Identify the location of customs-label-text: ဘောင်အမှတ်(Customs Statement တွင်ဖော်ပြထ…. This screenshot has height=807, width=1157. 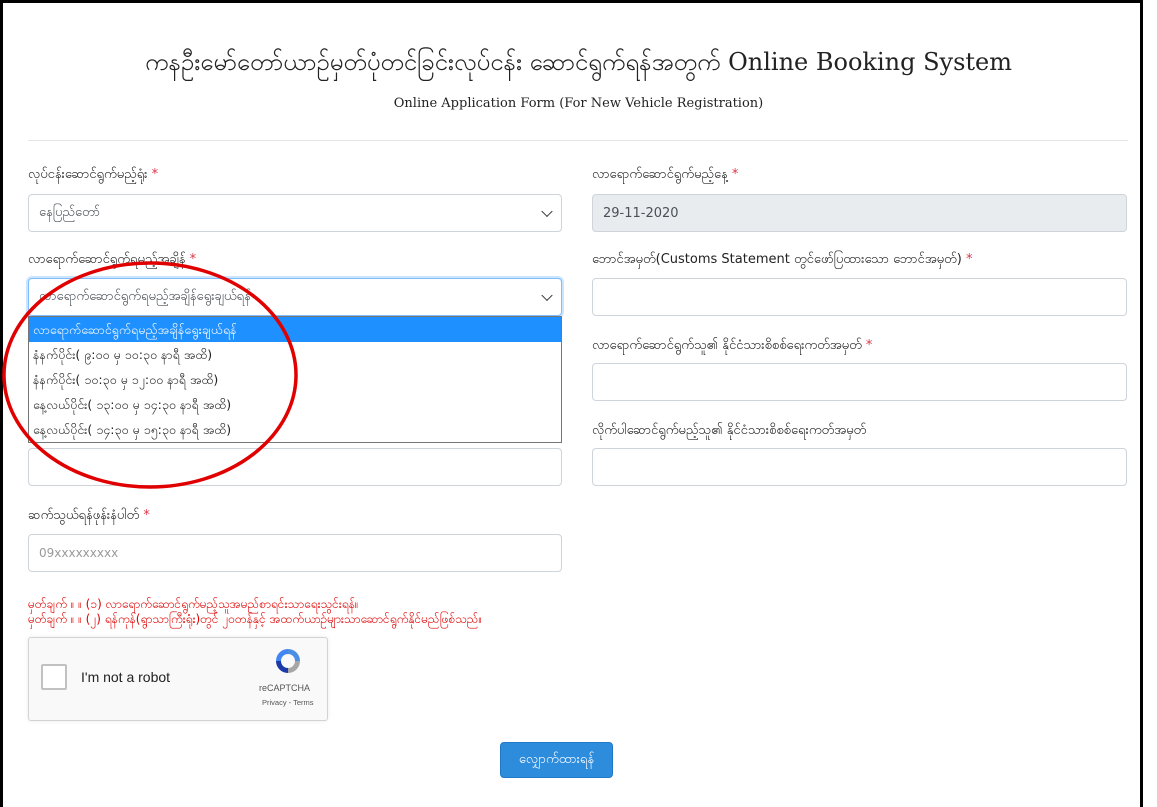
(777, 259).